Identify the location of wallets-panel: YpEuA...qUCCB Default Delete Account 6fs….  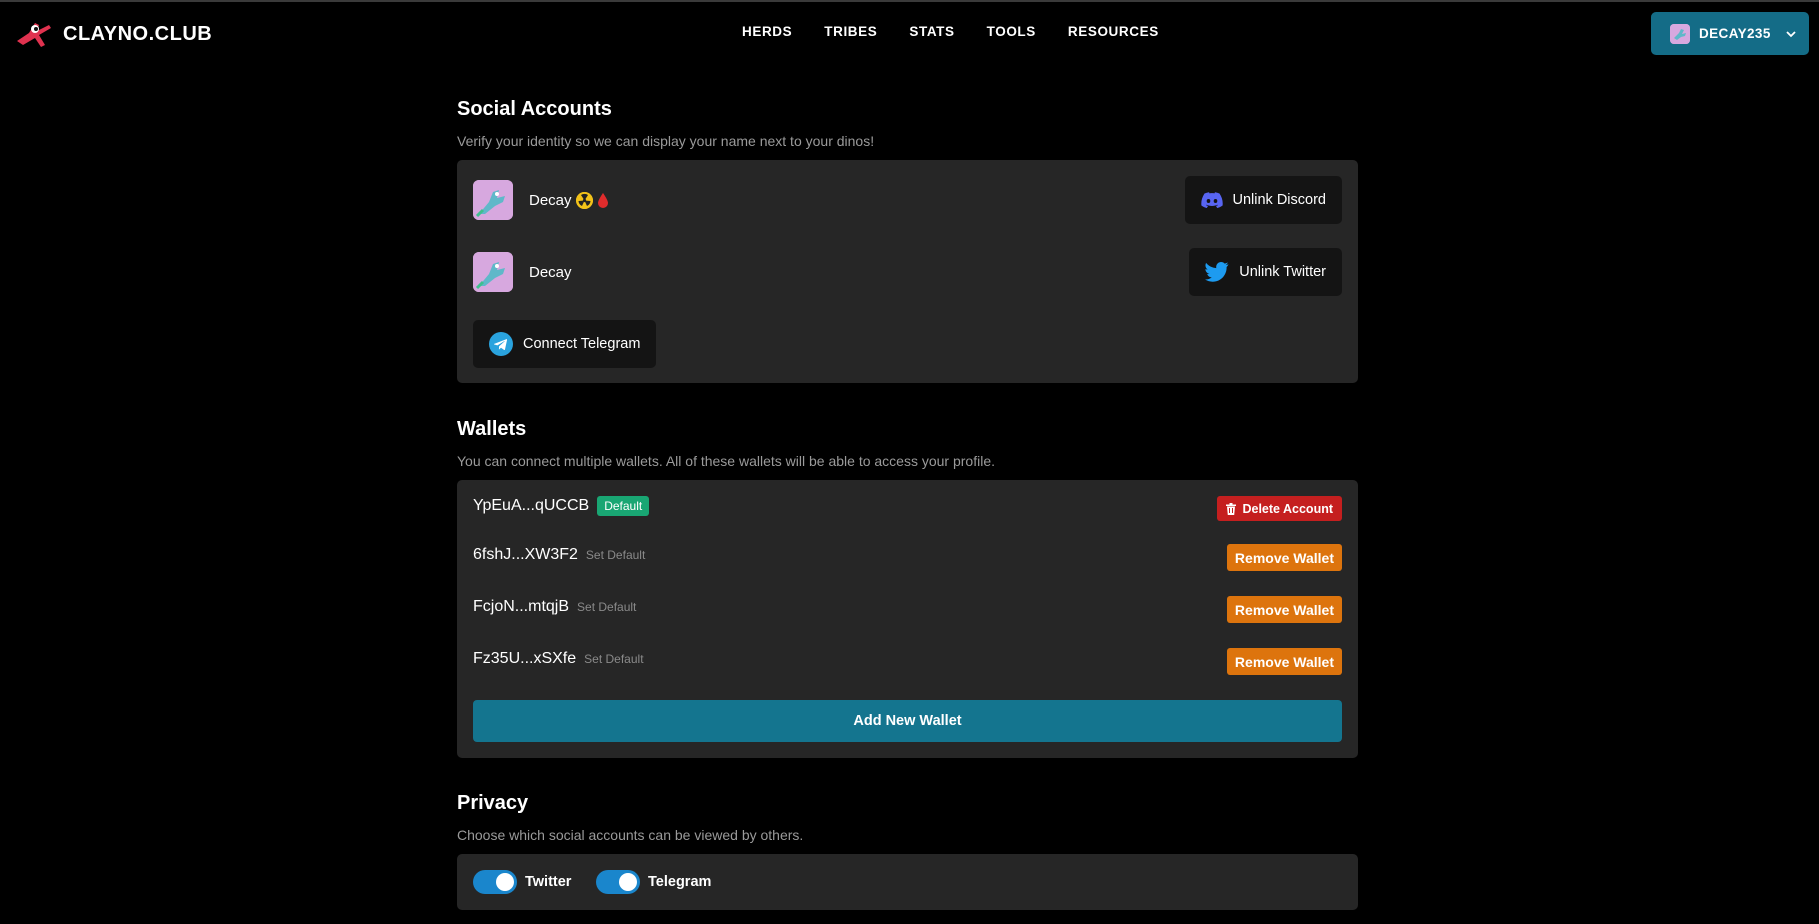
(907, 619).